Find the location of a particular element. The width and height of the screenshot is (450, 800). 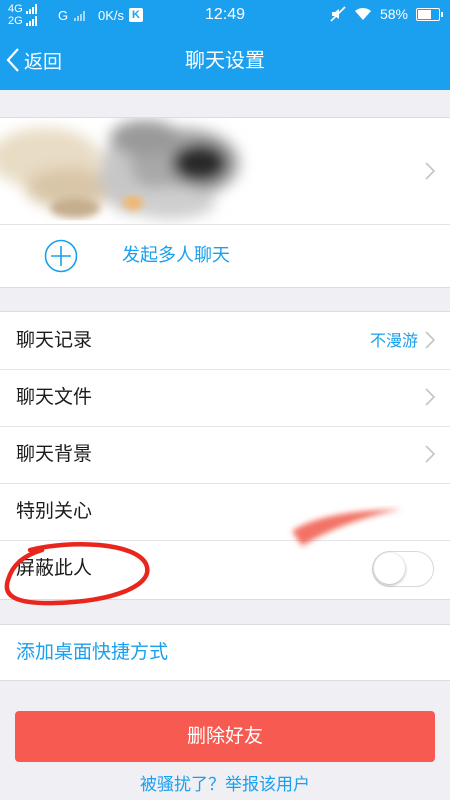

status-bar: 4G 2G G 0K/s K 12:49 58% is located at coordinates (225, 15).